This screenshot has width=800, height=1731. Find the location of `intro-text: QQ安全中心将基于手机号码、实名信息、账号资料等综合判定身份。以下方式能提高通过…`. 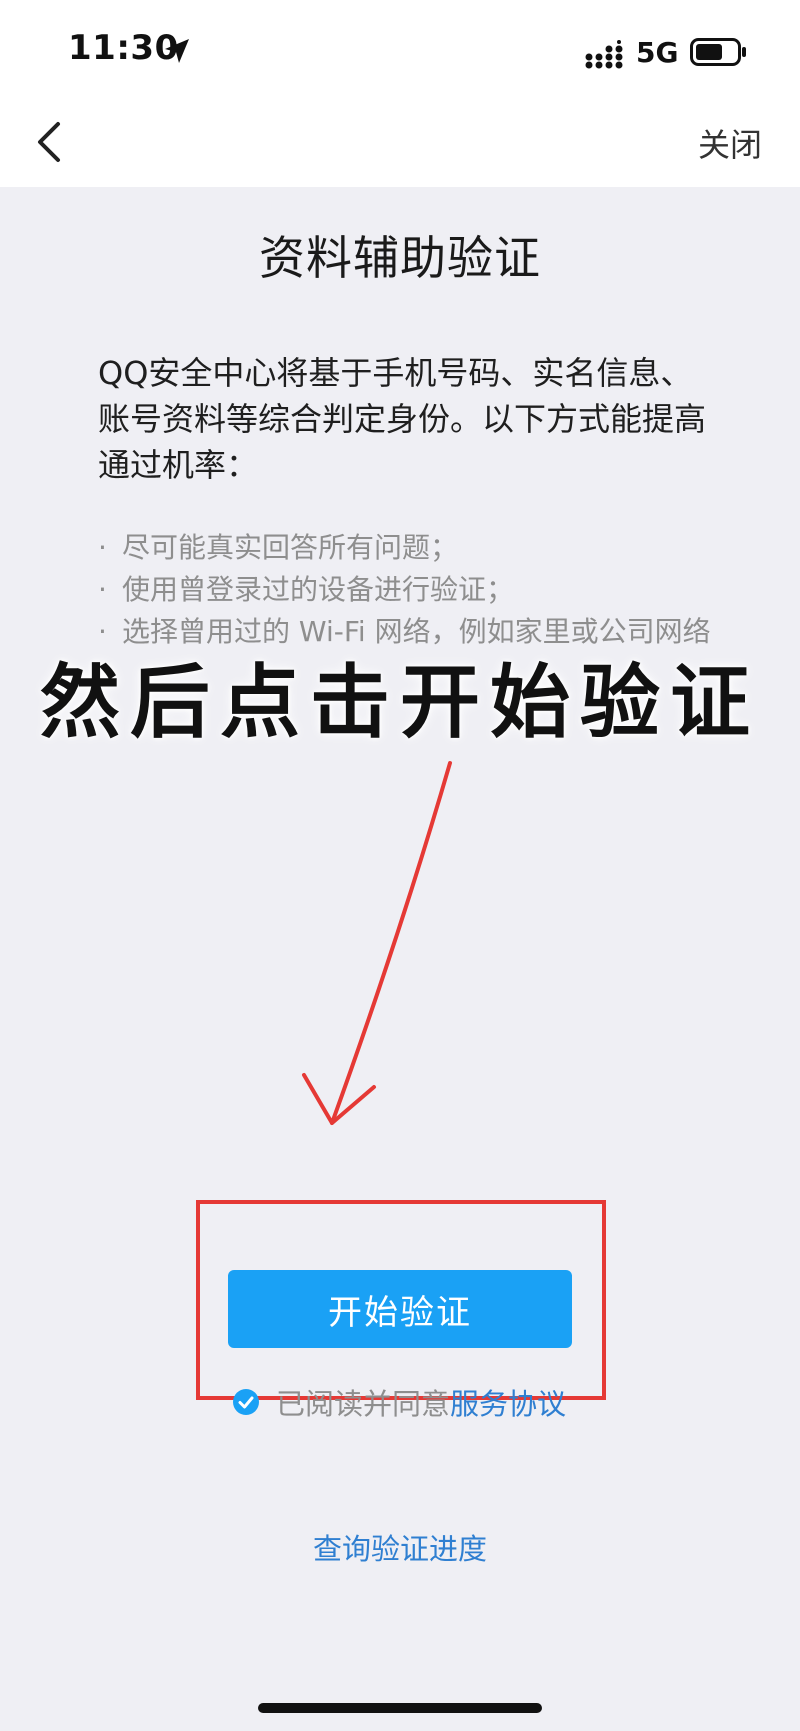

intro-text: QQ安全中心将基于手机号码、实名信息、账号资料等综合判定身份。以下方式能提高通过… is located at coordinates (402, 419).